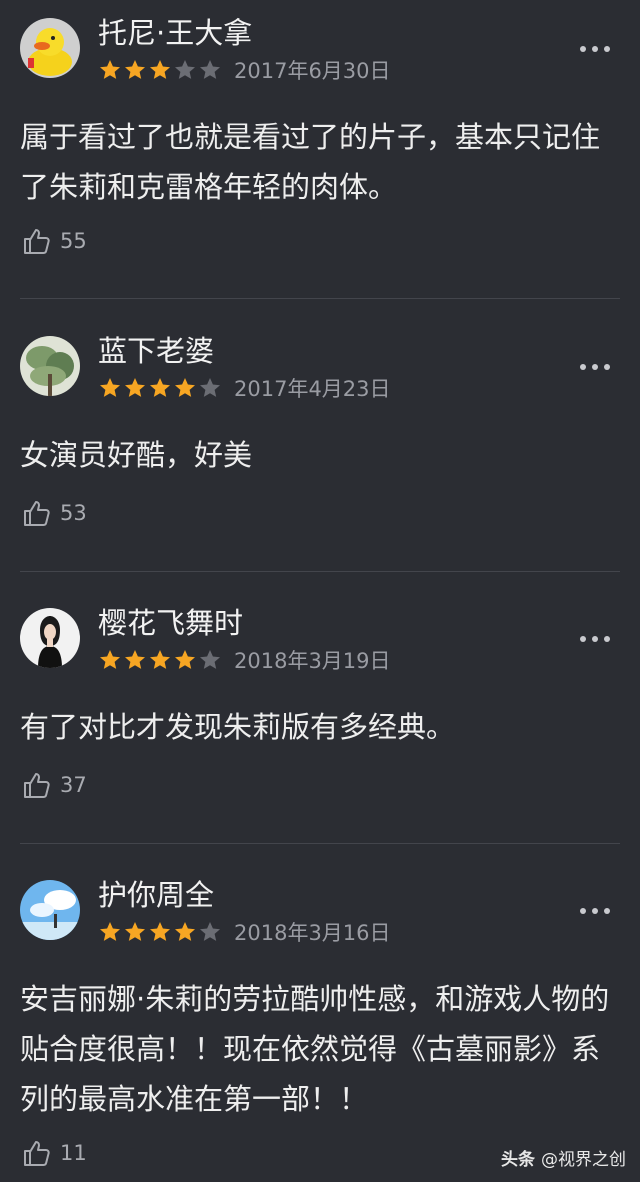 Image resolution: width=640 pixels, height=1182 pixels. I want to click on watermark-brand: 头条, so click(518, 1160).